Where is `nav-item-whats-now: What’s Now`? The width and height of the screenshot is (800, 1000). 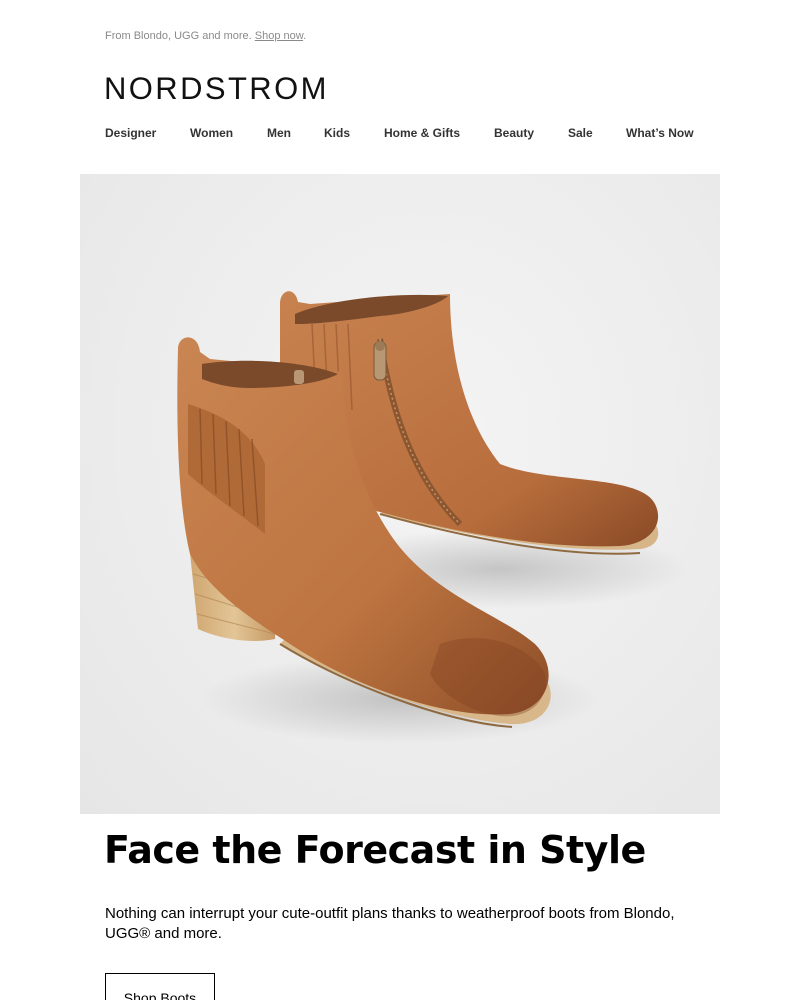
nav-item-whats-now: What’s Now is located at coordinates (660, 133).